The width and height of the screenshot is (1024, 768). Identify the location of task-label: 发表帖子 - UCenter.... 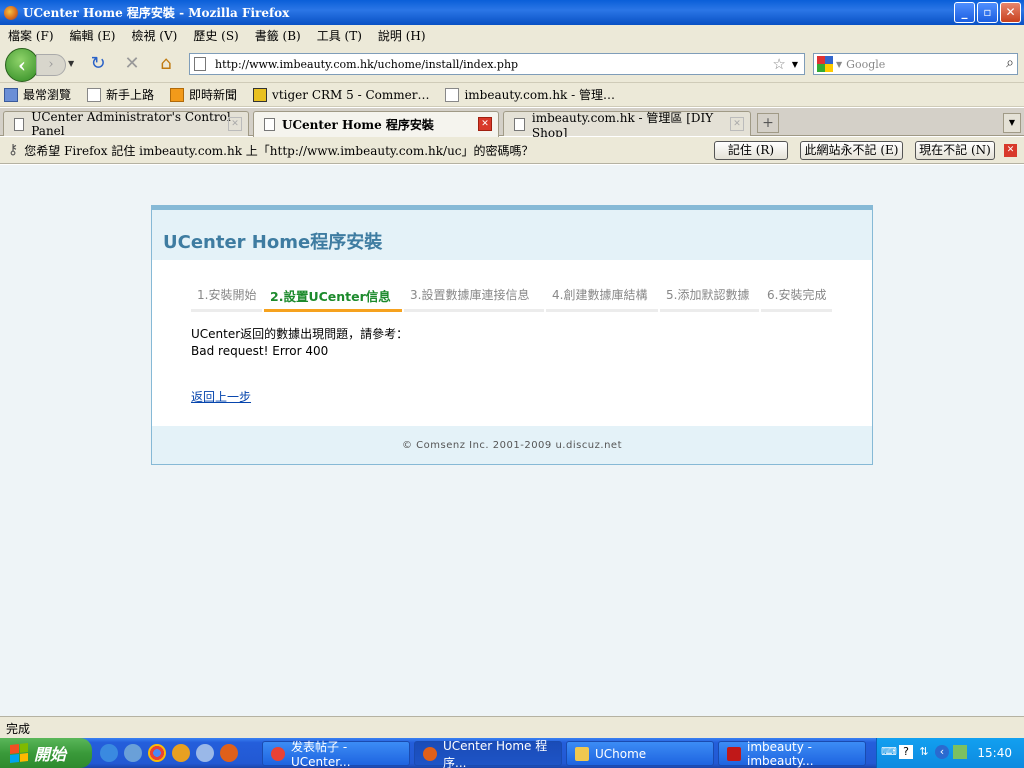
(321, 754).